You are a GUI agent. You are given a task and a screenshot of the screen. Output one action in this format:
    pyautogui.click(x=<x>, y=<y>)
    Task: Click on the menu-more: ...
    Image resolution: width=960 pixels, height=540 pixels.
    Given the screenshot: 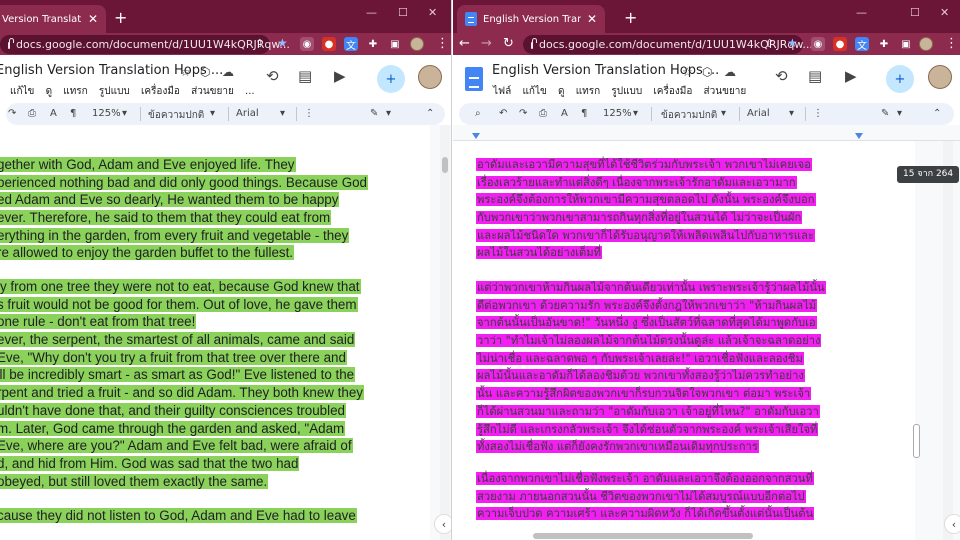 What is the action you would take?
    pyautogui.click(x=250, y=91)
    